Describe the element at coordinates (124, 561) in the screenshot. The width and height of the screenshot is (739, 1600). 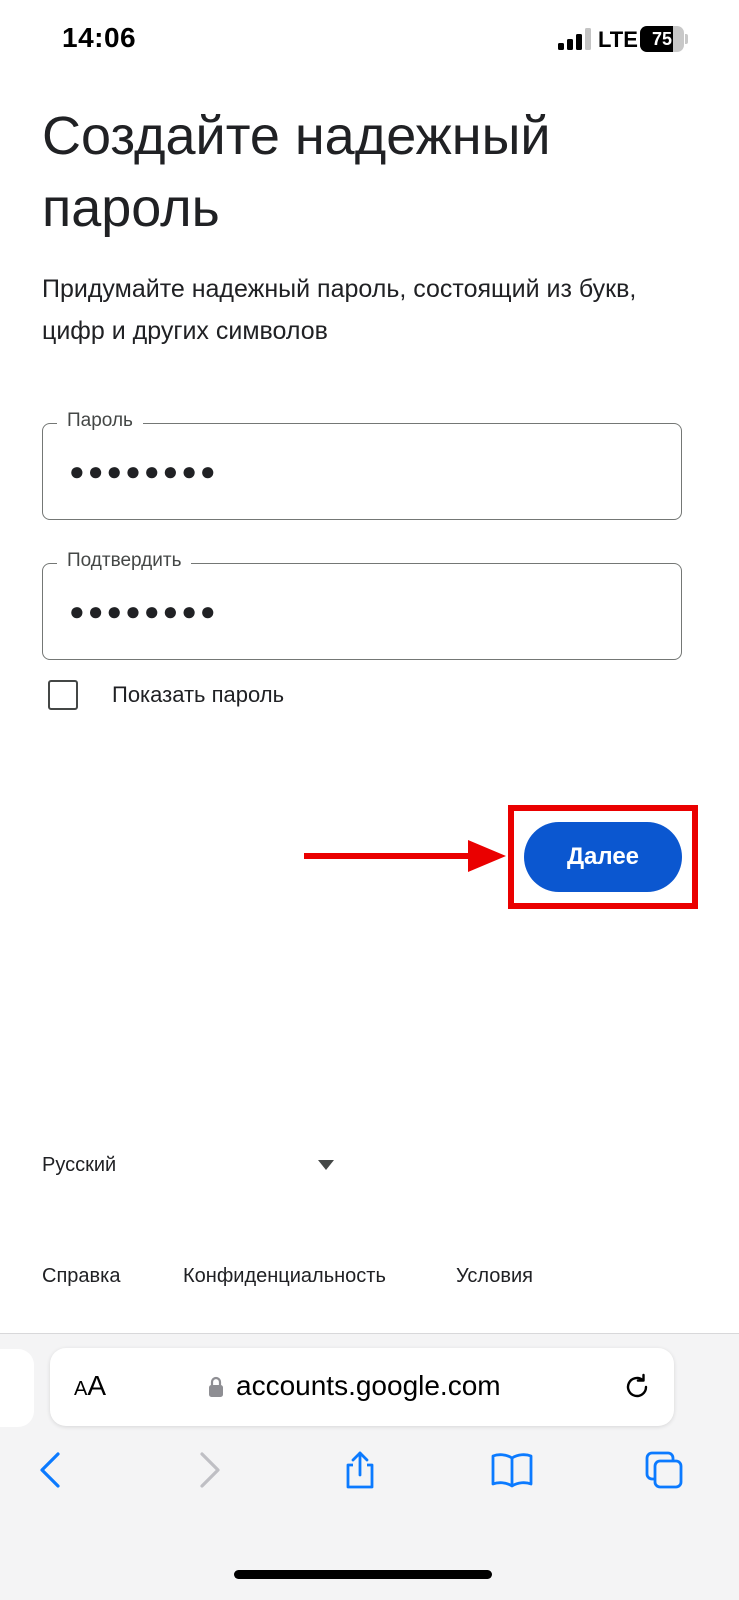
I see `confirm-password-label: Подтвердить` at that location.